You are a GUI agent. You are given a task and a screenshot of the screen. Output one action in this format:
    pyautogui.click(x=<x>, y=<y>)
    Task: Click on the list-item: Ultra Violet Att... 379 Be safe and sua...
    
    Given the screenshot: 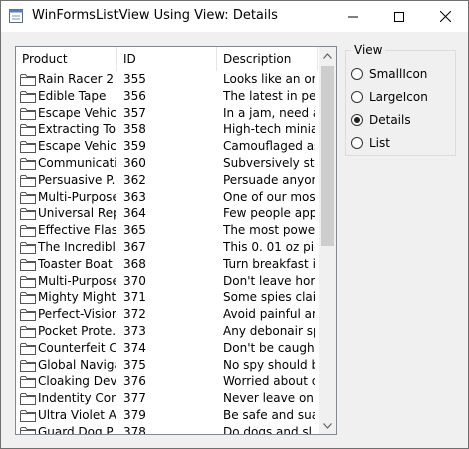 What is the action you would take?
    pyautogui.click(x=167, y=415)
    